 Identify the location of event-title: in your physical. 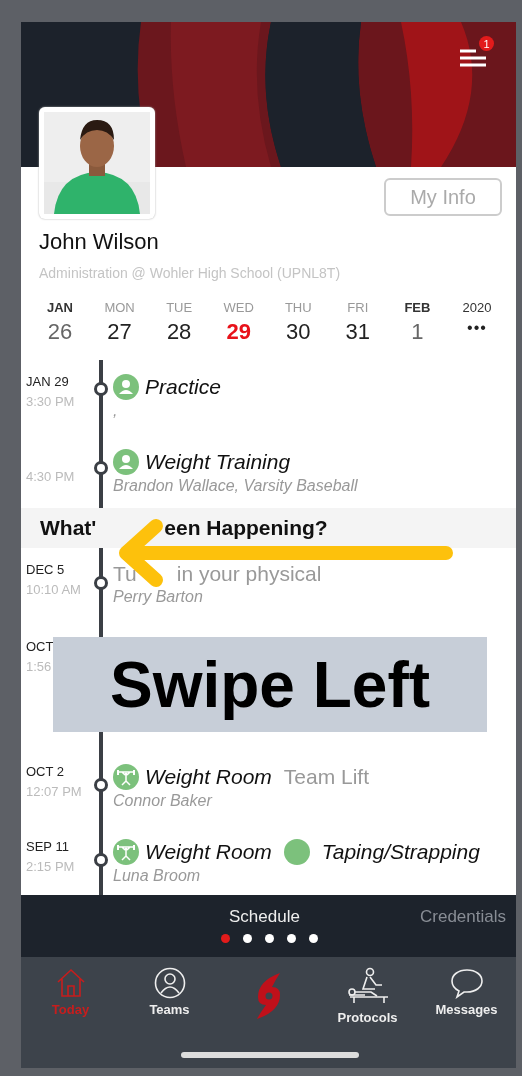
(249, 574).